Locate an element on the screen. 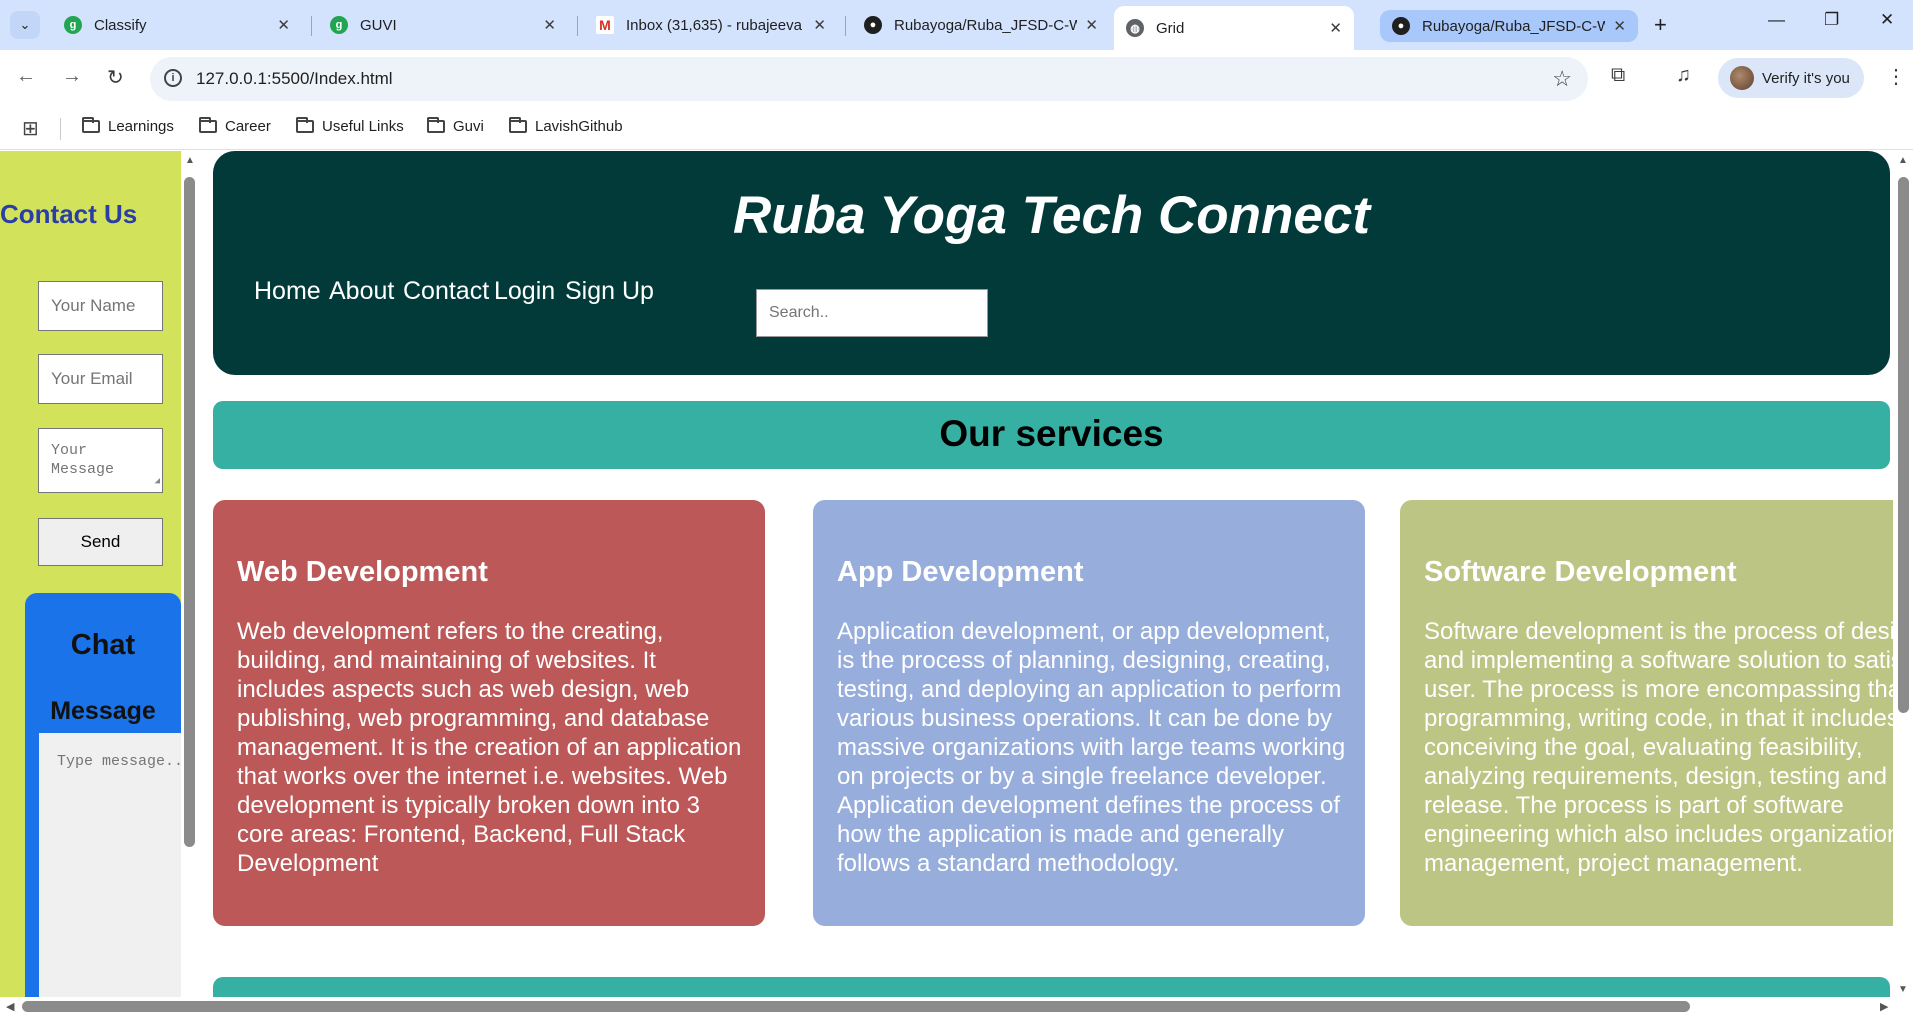 The width and height of the screenshot is (1913, 1017). resize-grip-icon: ◢ is located at coordinates (157, 481).